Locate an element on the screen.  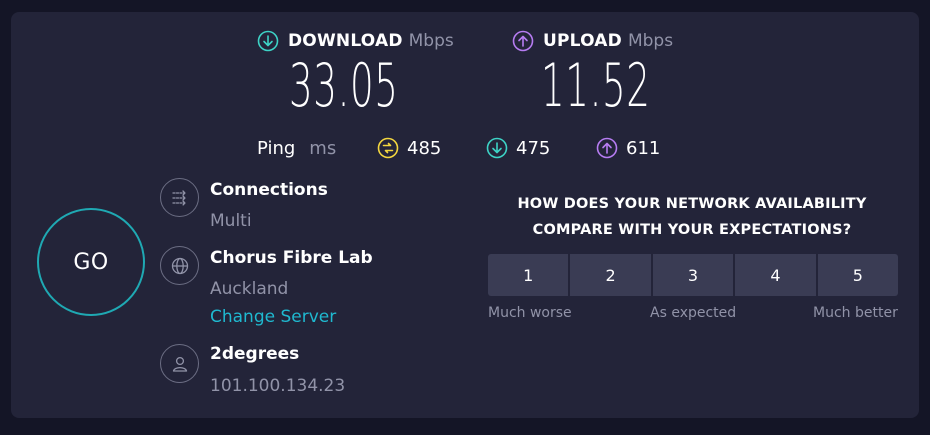
download-unit: Mbps is located at coordinates (431, 41).